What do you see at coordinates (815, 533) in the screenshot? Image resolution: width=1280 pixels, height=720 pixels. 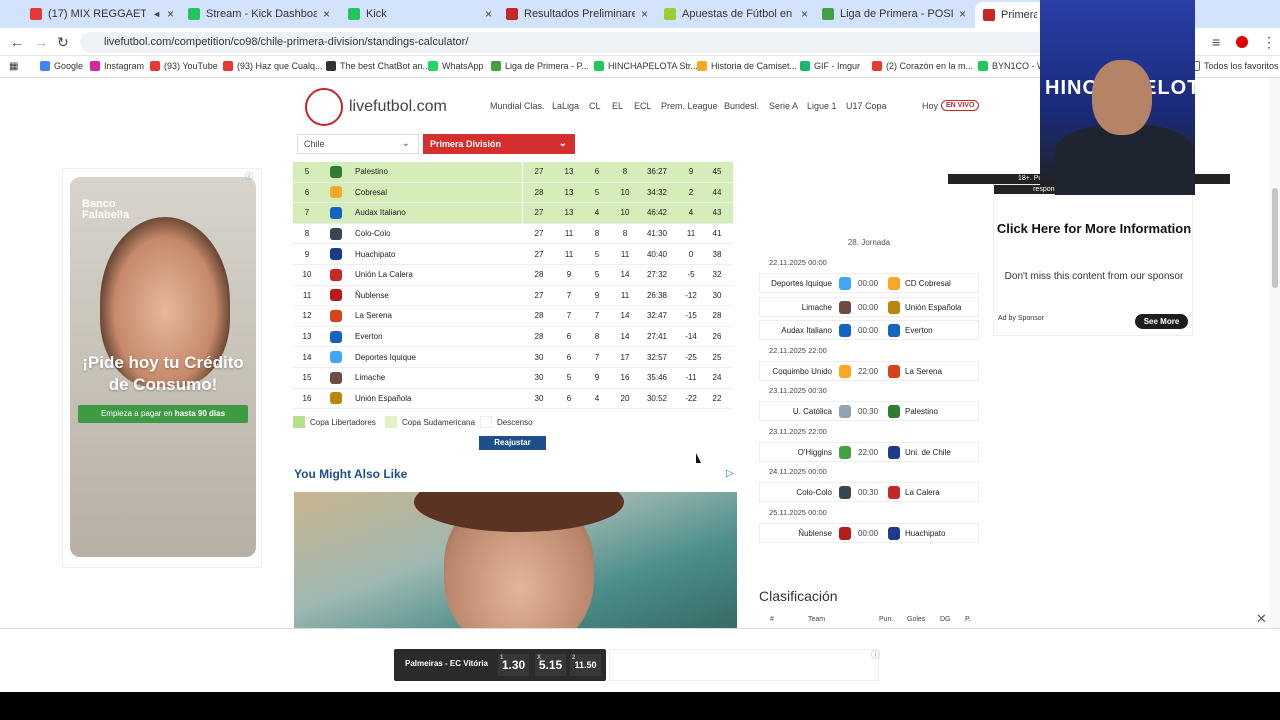 I see `home-team: Ñublense` at bounding box center [815, 533].